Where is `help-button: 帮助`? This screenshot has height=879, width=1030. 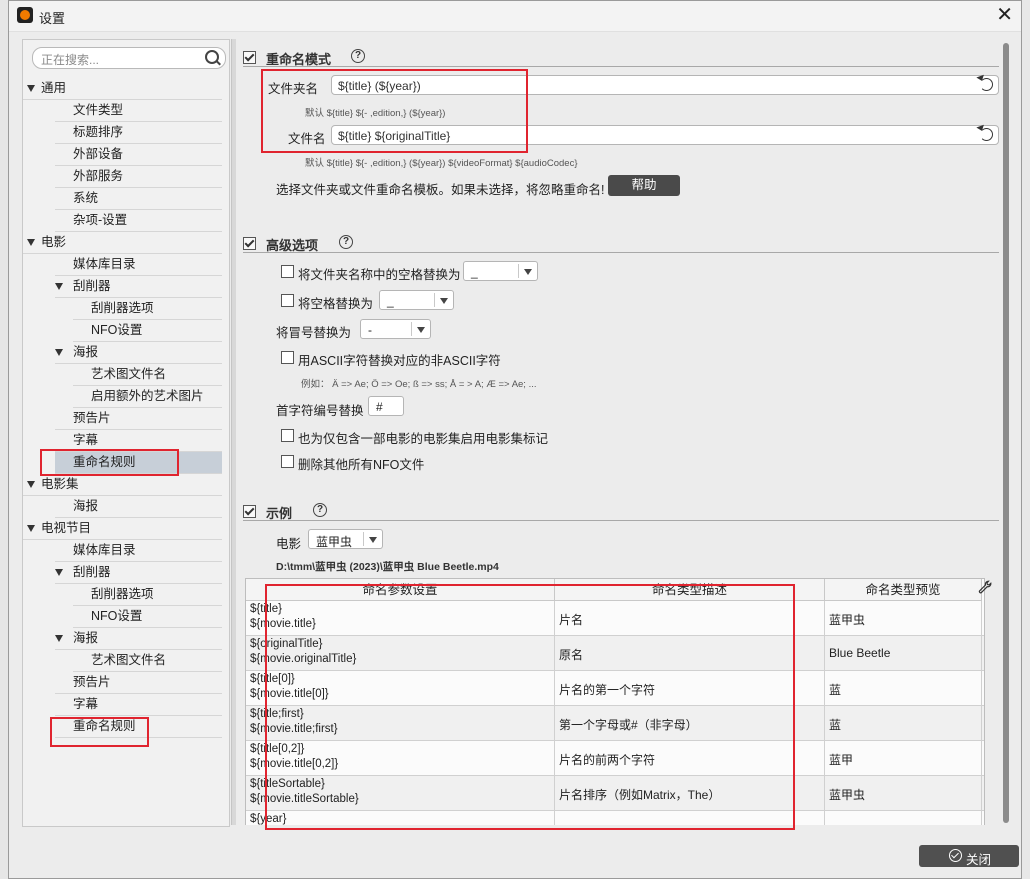 help-button: 帮助 is located at coordinates (644, 185).